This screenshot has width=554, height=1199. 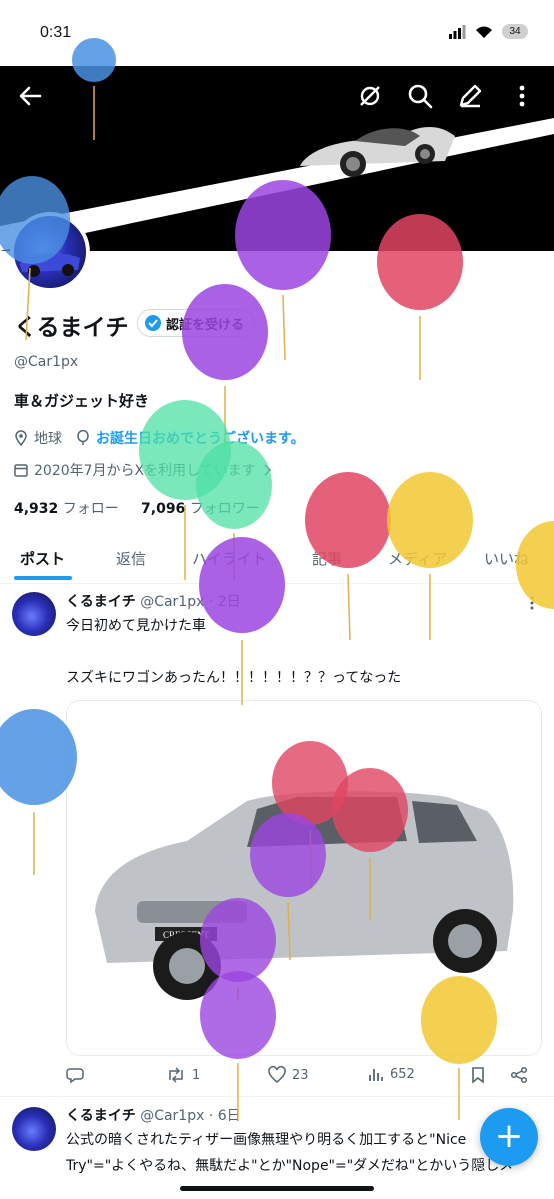 What do you see at coordinates (56, 32) in the screenshot?
I see `status-time: 0:31` at bounding box center [56, 32].